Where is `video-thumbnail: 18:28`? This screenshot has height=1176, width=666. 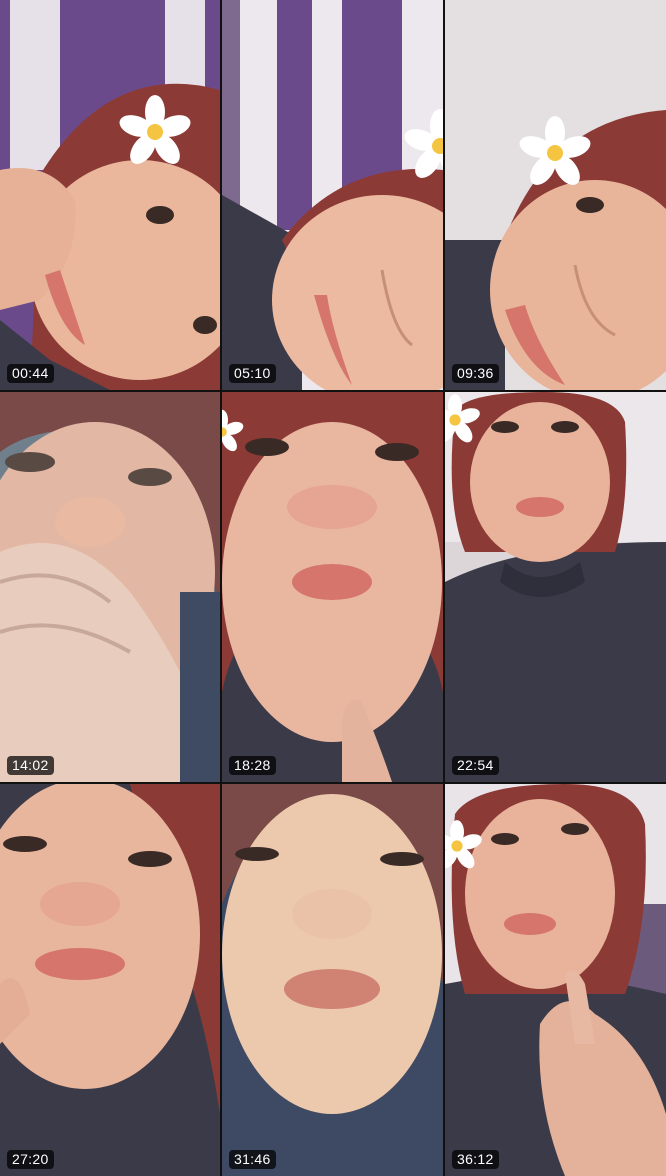 video-thumbnail: 18:28 is located at coordinates (332, 587).